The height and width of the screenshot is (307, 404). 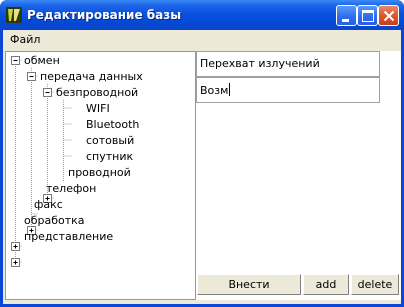 I want to click on value-field-value: Возм, so click(x=214, y=90).